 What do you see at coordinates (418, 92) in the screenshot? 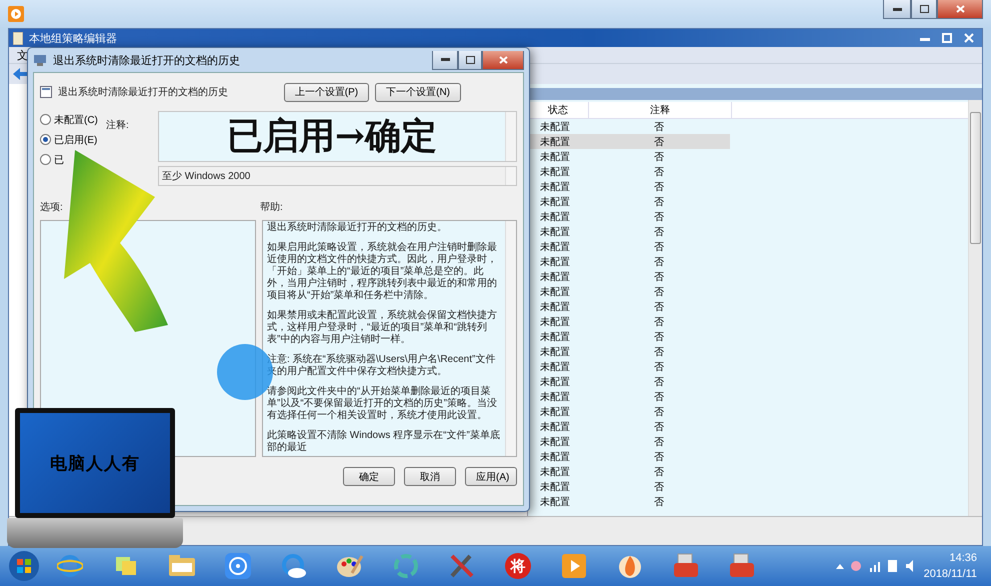
I see `next-setting-button: 下一个设置(N)` at bounding box center [418, 92].